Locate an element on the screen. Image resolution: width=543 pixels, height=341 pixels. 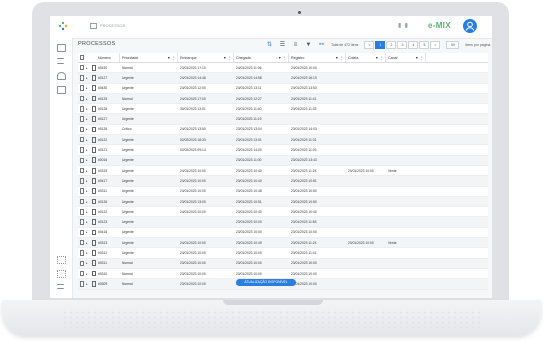
collapse-icon is located at coordinates (60, 286).